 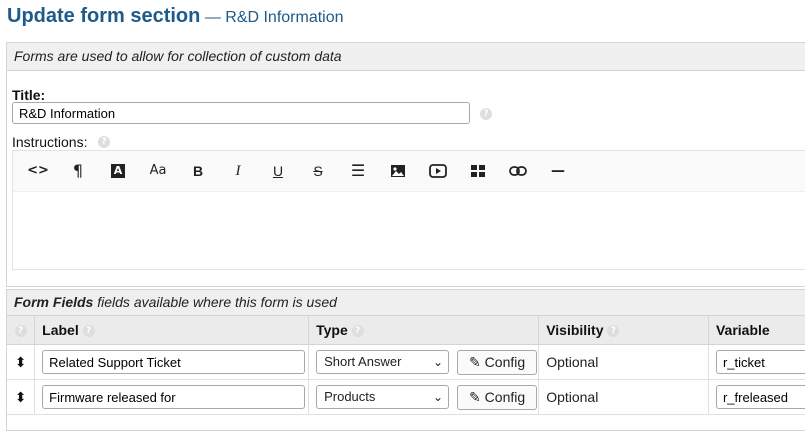 What do you see at coordinates (29, 95) in the screenshot?
I see `title-label: Title:` at bounding box center [29, 95].